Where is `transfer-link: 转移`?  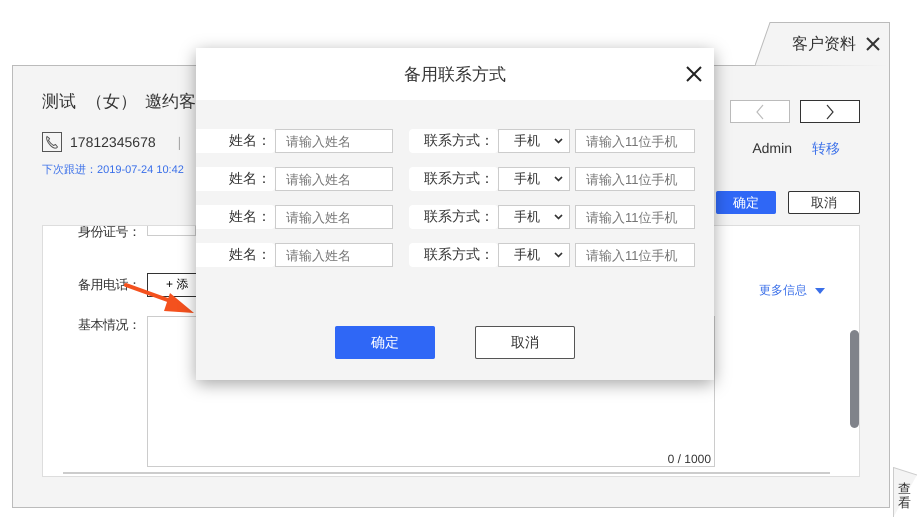 transfer-link: 转移 is located at coordinates (826, 149).